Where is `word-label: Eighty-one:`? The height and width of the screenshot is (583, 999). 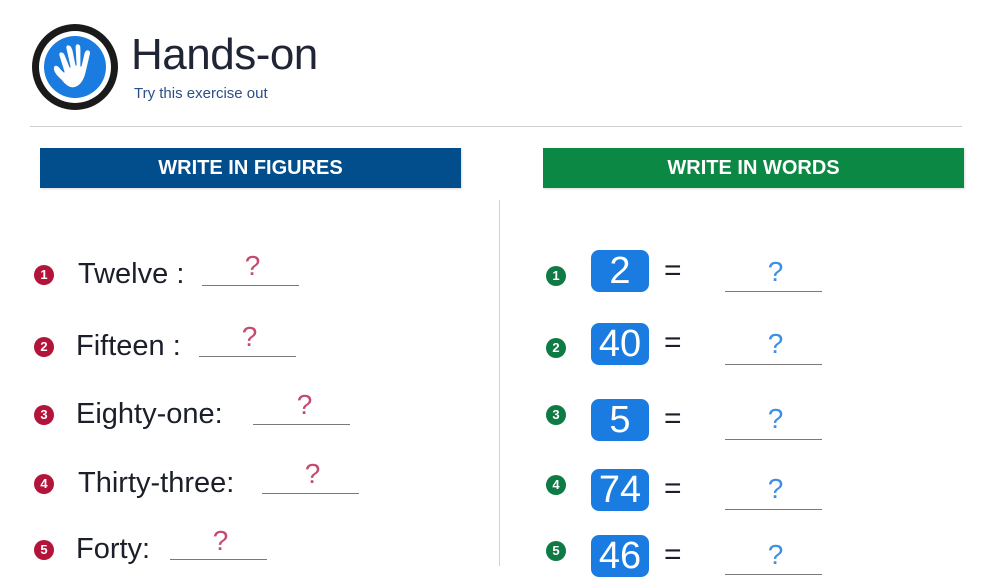
word-label: Eighty-one: is located at coordinates (149, 414).